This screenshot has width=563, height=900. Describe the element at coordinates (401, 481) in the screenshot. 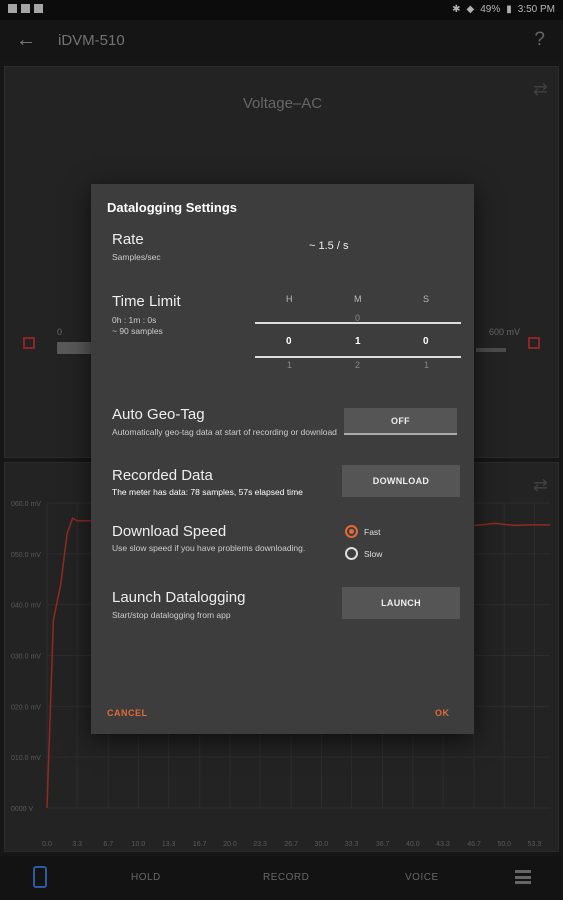

I see `download-button: DOWNLOAD` at that location.